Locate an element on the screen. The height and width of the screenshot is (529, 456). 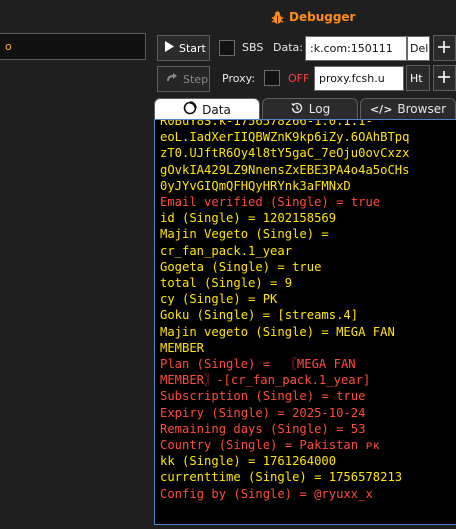
tab-data-label: Data is located at coordinates (216, 109).